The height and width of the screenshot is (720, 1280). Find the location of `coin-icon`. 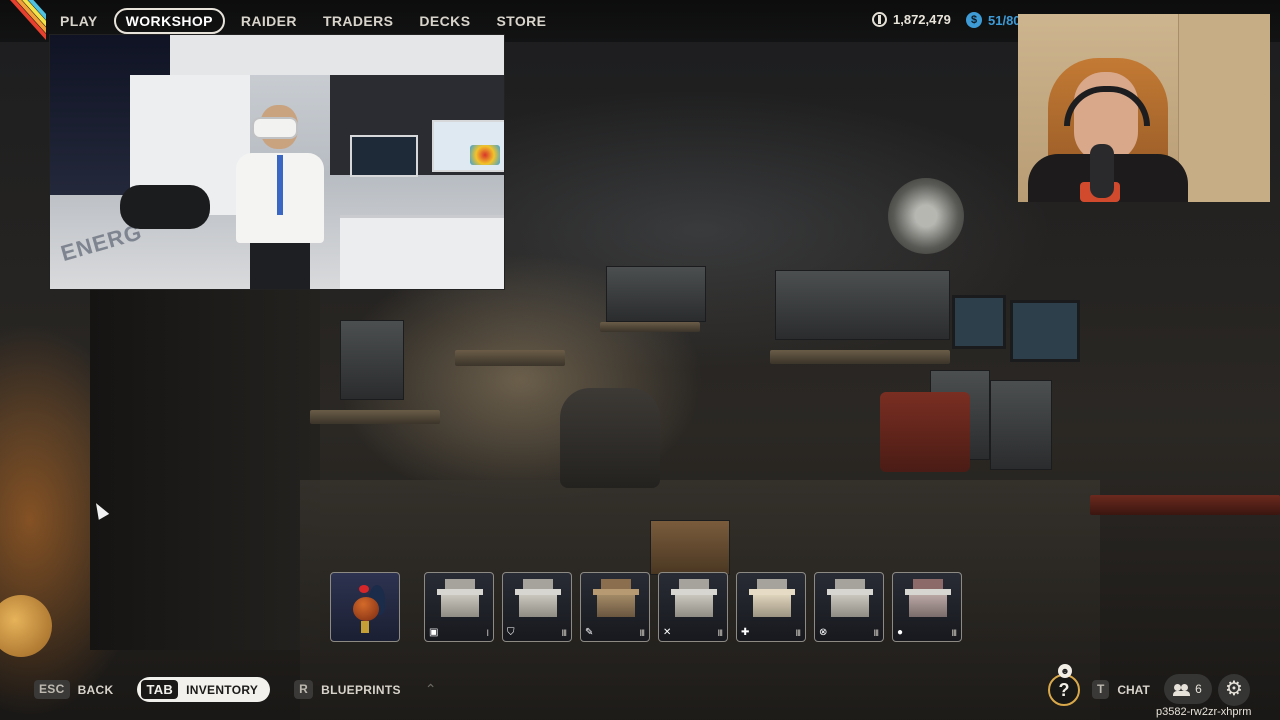

coin-icon is located at coordinates (879, 19).